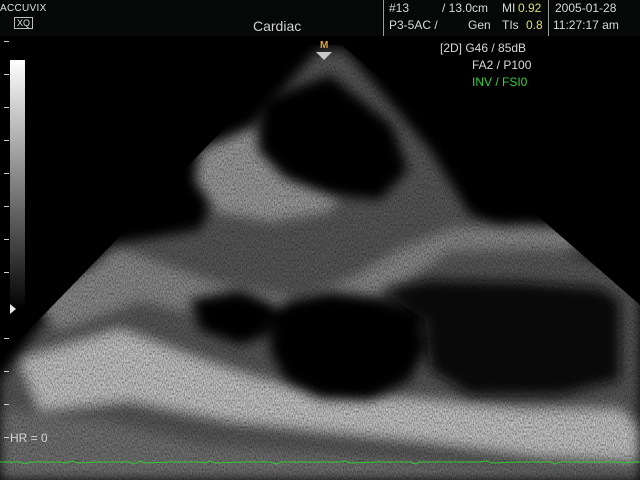  What do you see at coordinates (13, 309) in the screenshot?
I see `triangle-right-icon` at bounding box center [13, 309].